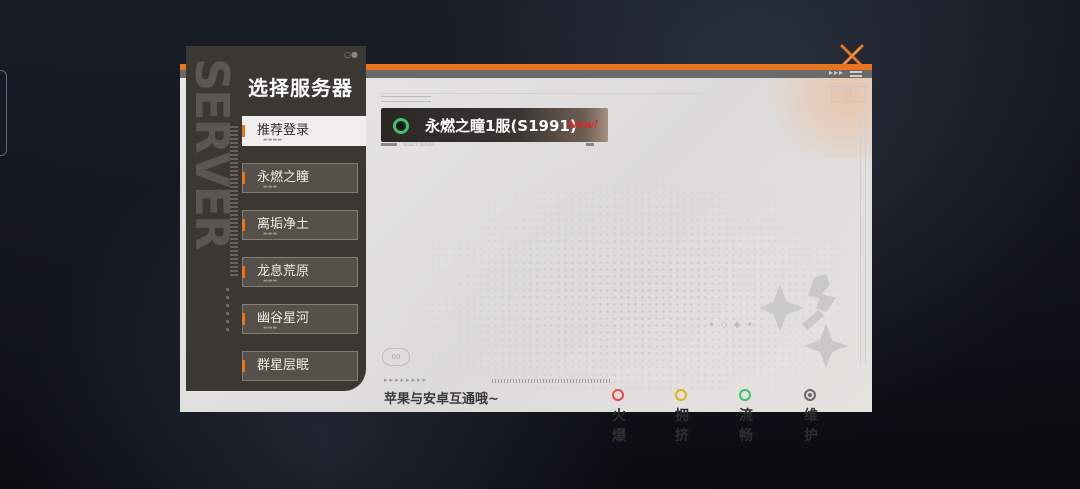 Image resolution: width=1080 pixels, height=489 pixels. Describe the element at coordinates (283, 130) in the screenshot. I see `sidebar-item-label: 推荐登录` at that location.